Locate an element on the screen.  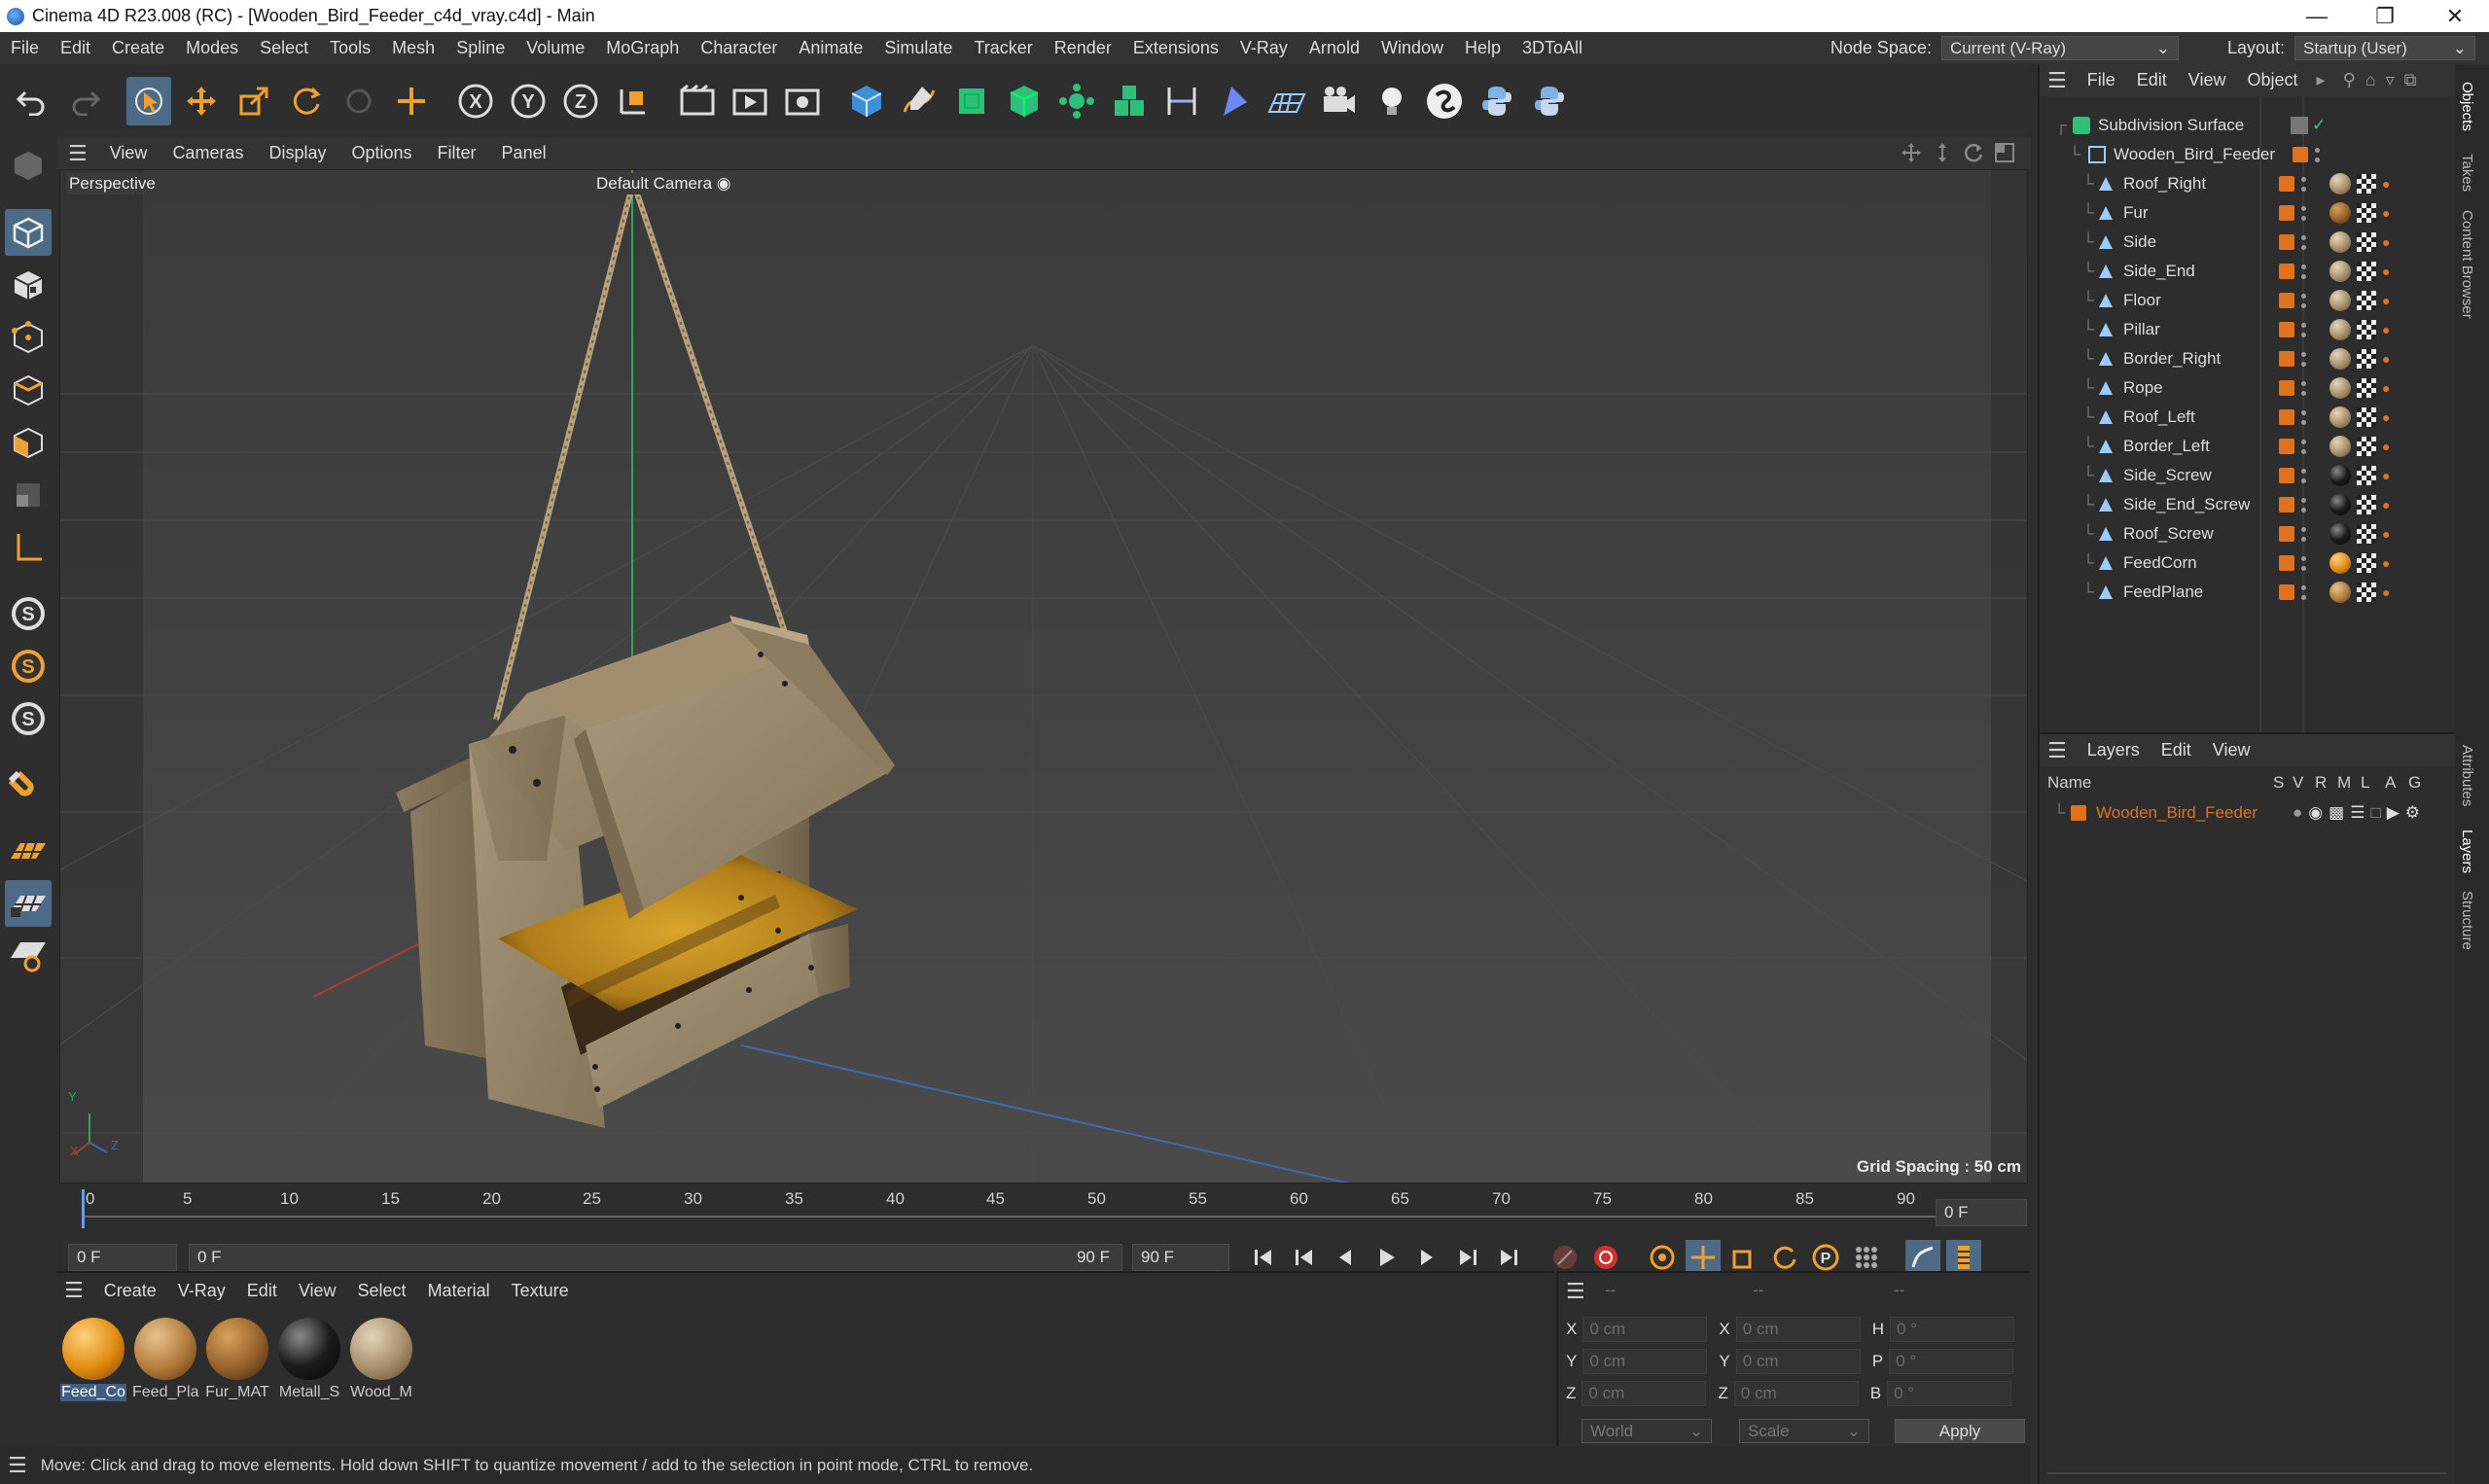
object-row-group: └ Wooden_Bird_Feeder is located at coordinates (2248, 155).